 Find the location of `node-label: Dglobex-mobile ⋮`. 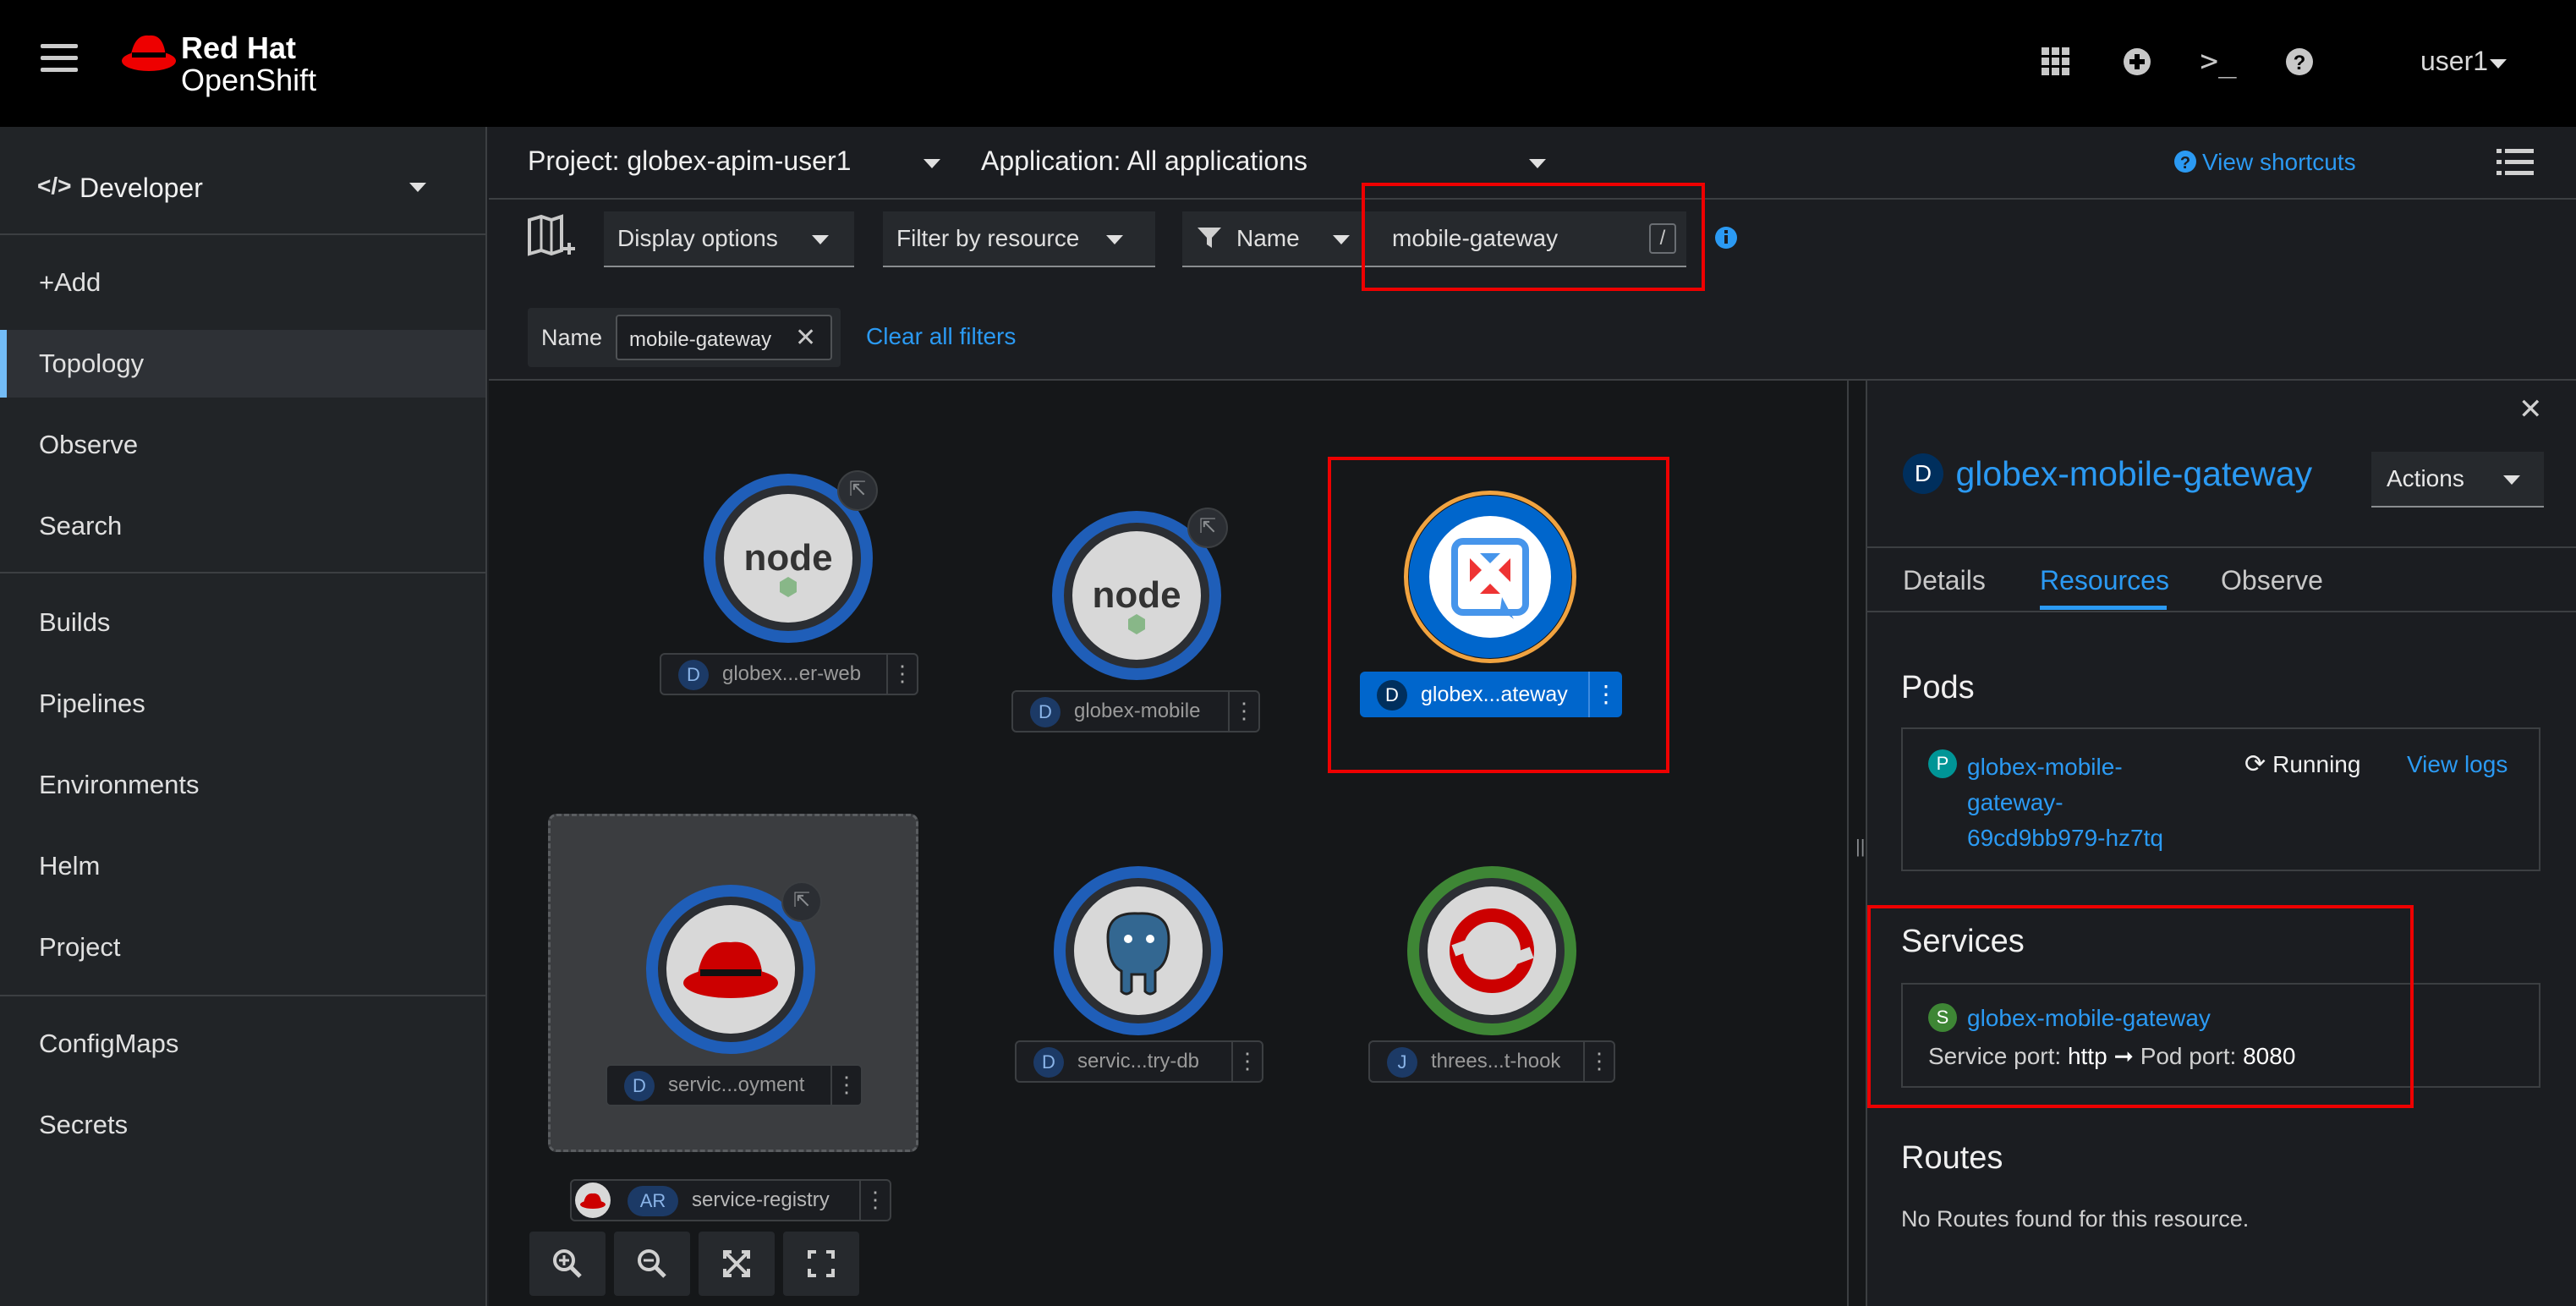

node-label: Dglobex-mobile ⋮ is located at coordinates (1135, 711).